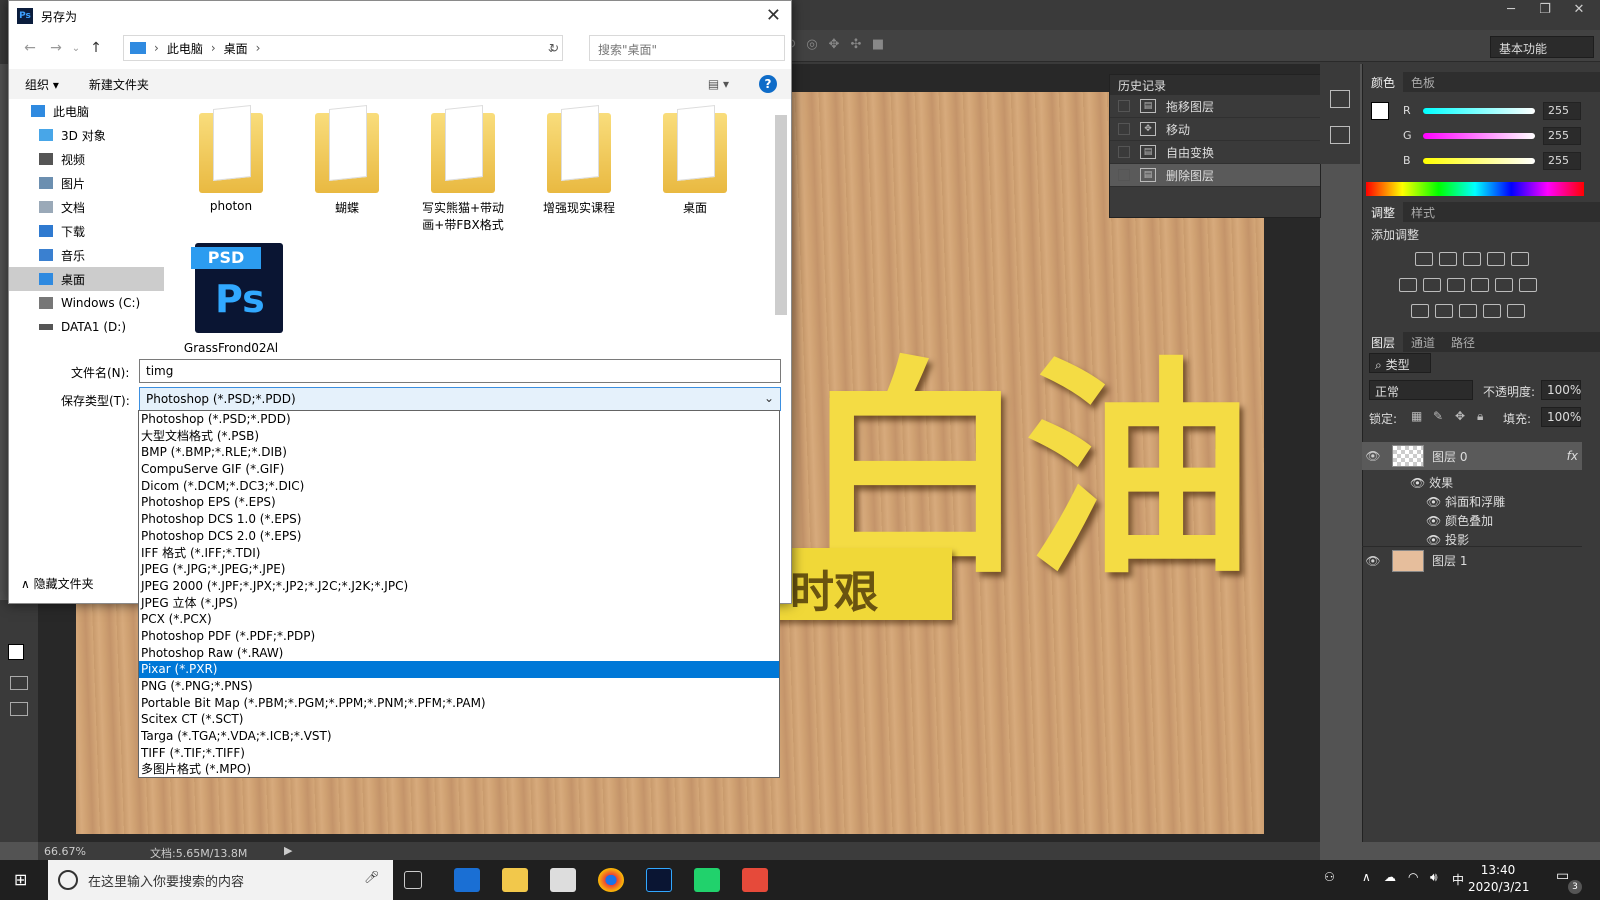 The height and width of the screenshot is (900, 1600). Describe the element at coordinates (579, 157) in the screenshot. I see `folder-item: 增强现实课程` at that location.